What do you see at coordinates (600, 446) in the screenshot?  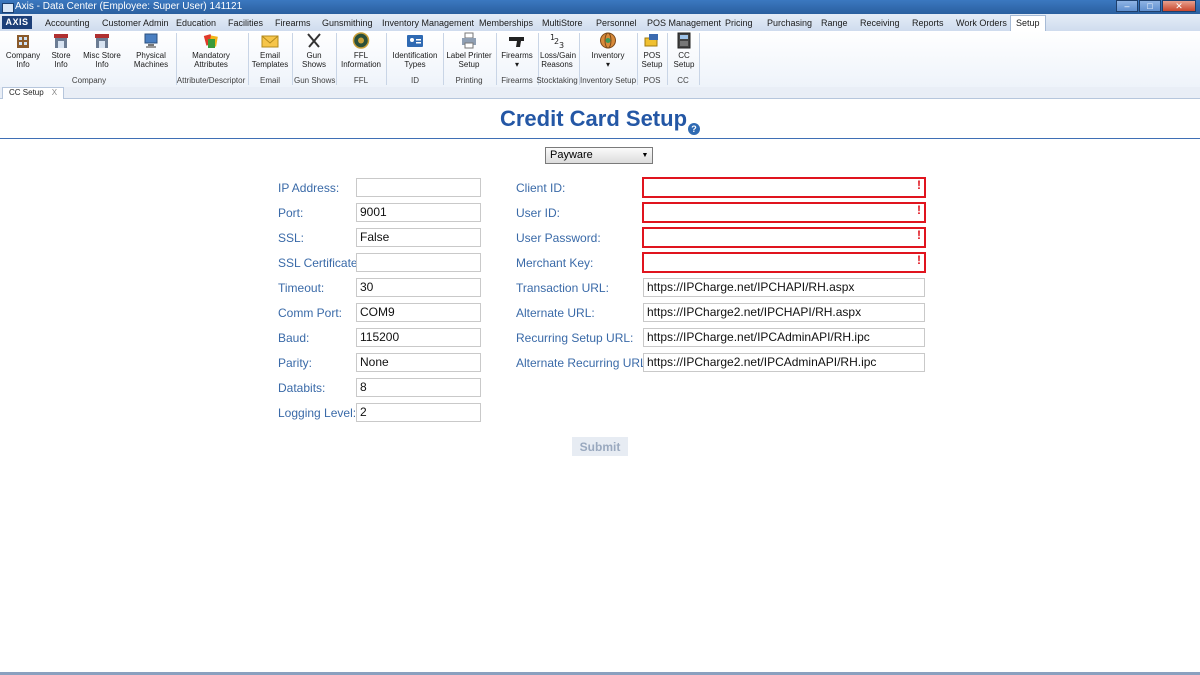 I see `submit-button: Submit` at bounding box center [600, 446].